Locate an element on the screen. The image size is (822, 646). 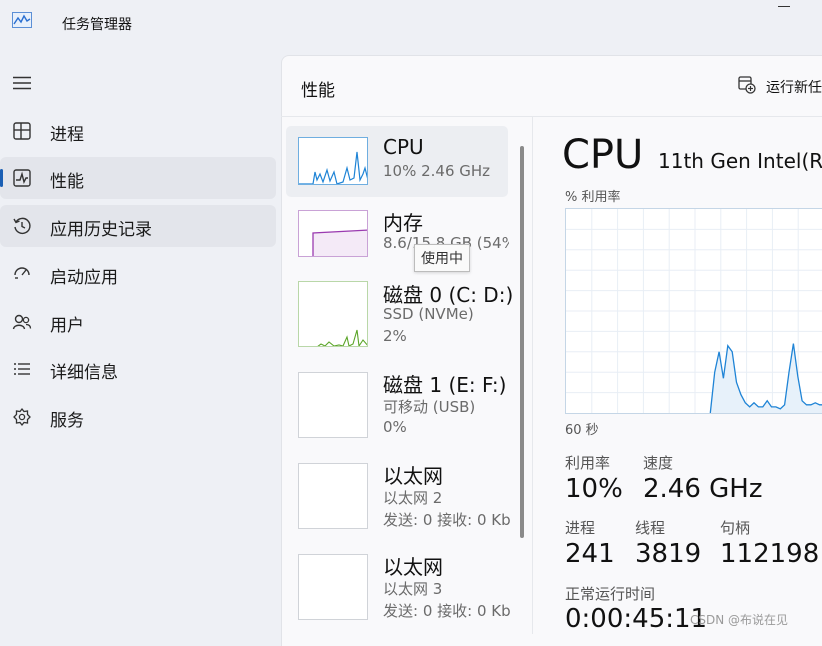
nav-item-app-history: 应用历史记录 is located at coordinates (138, 226).